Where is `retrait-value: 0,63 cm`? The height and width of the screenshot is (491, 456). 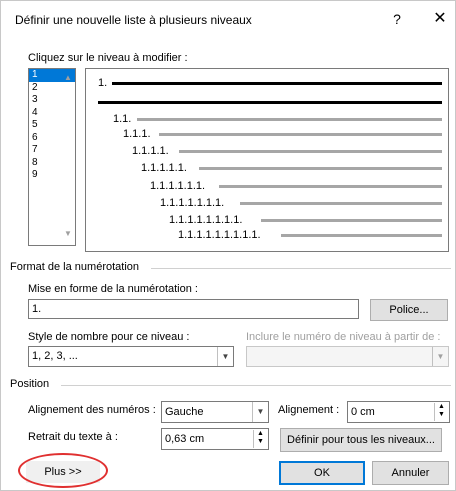
retrait-value: 0,63 cm is located at coordinates (185, 439).